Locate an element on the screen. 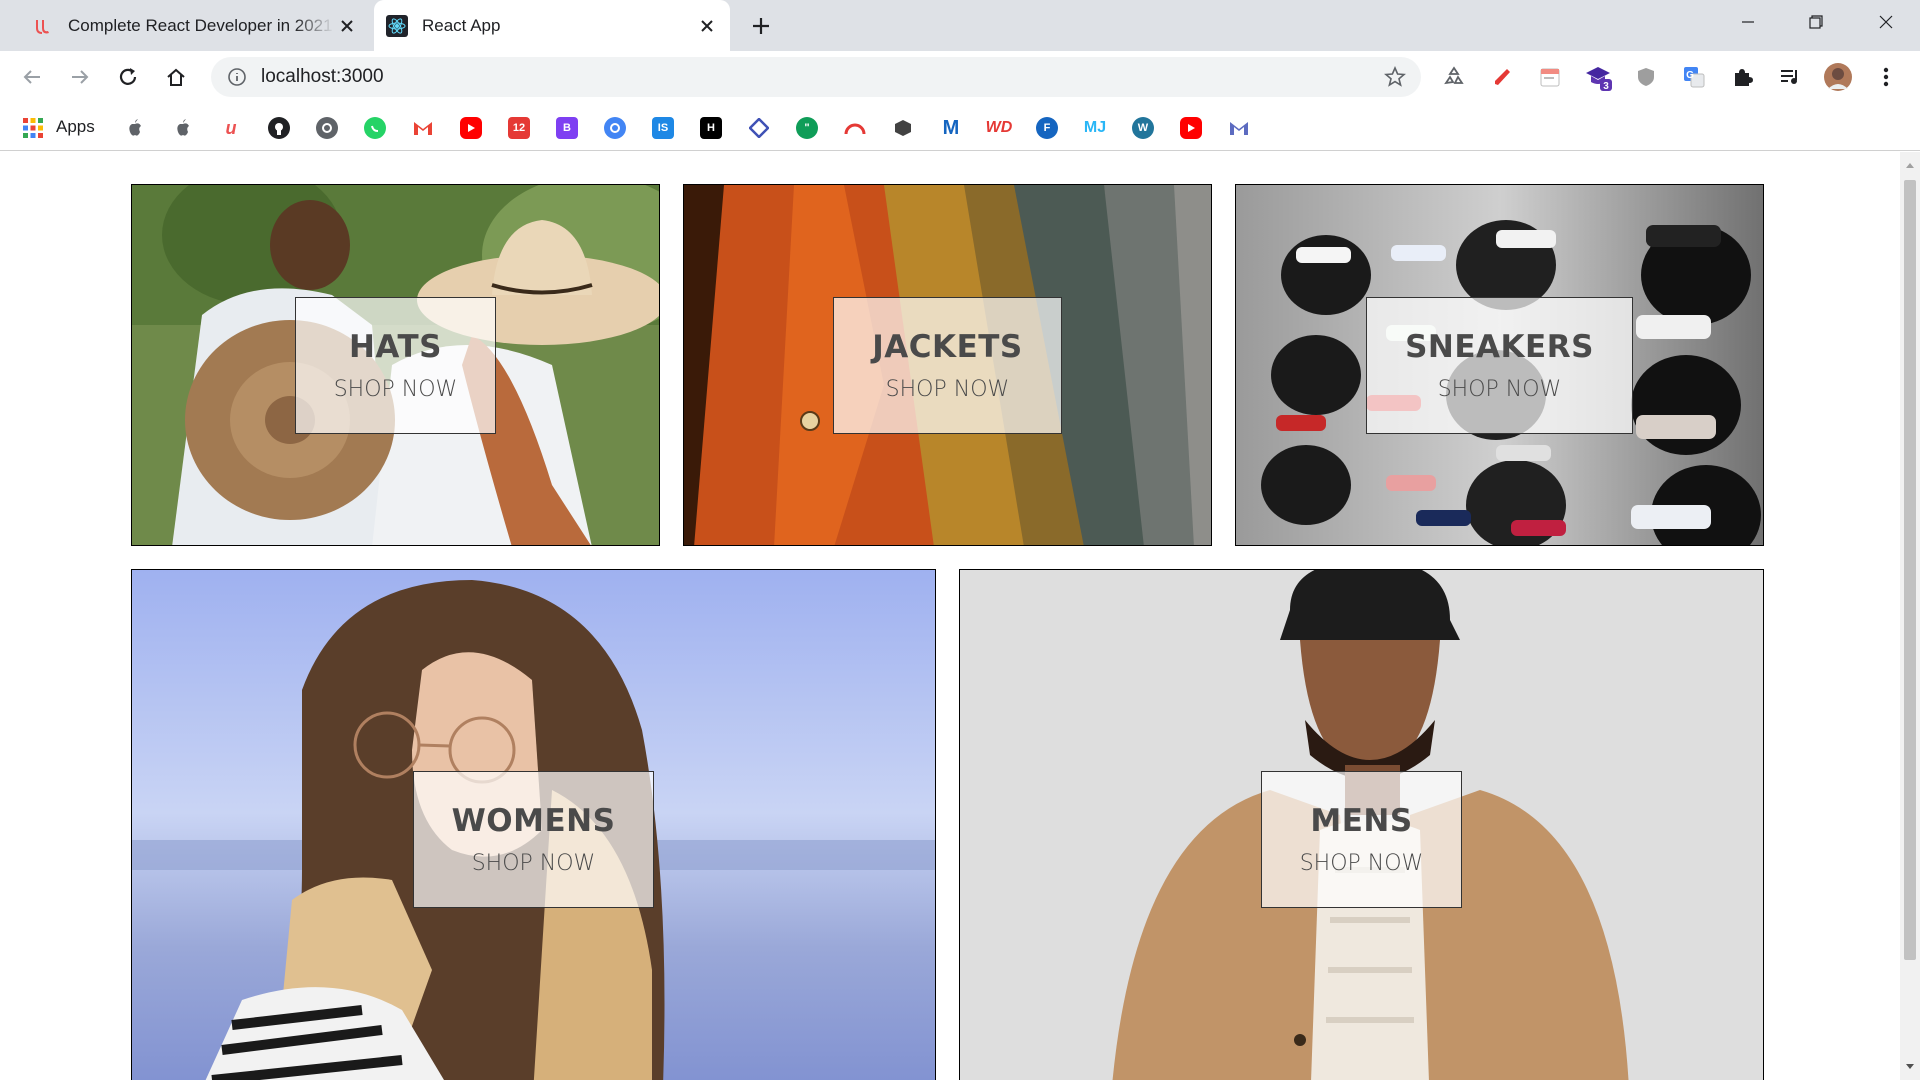 This screenshot has width=1920, height=1080. plus-icon is located at coordinates (761, 26).